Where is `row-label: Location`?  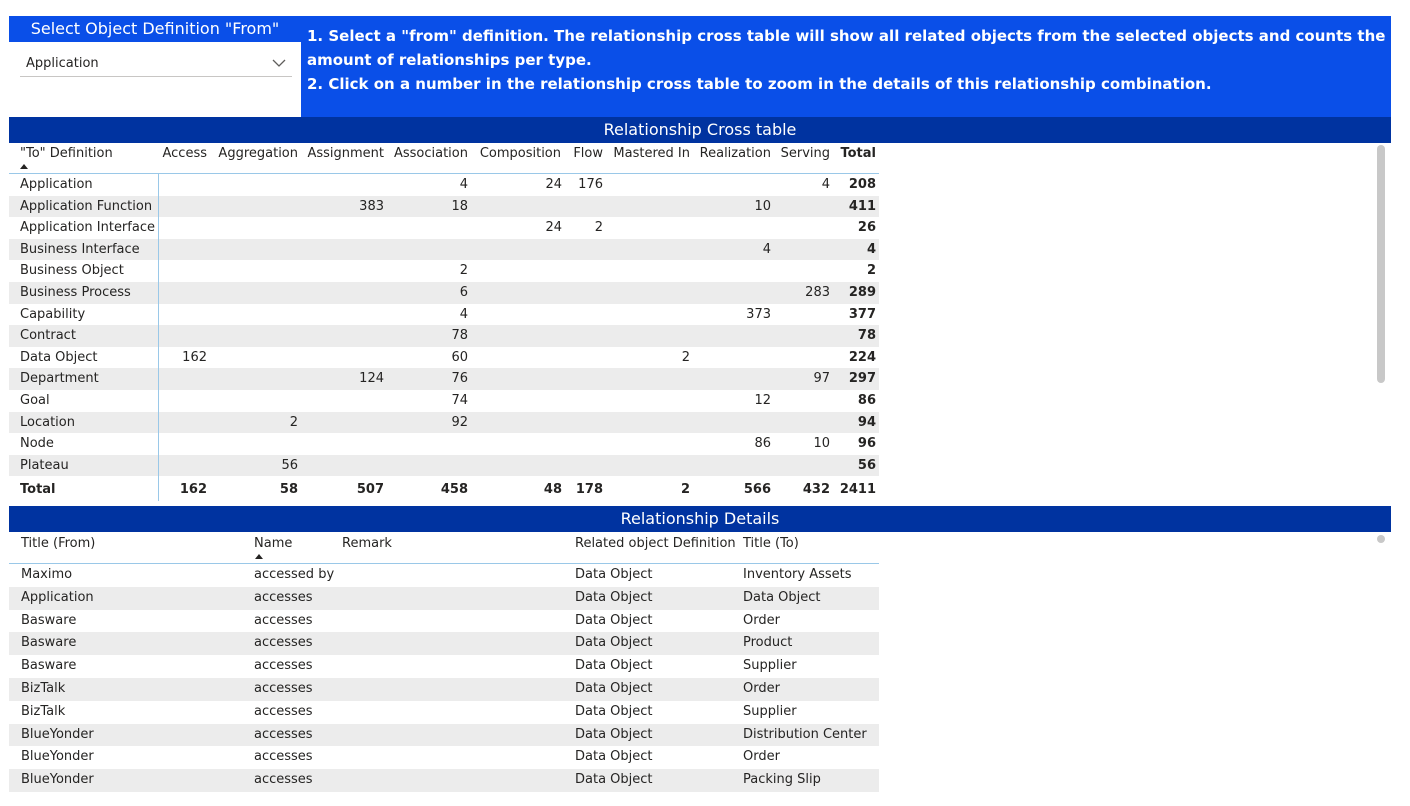
row-label: Location is located at coordinates (47, 422).